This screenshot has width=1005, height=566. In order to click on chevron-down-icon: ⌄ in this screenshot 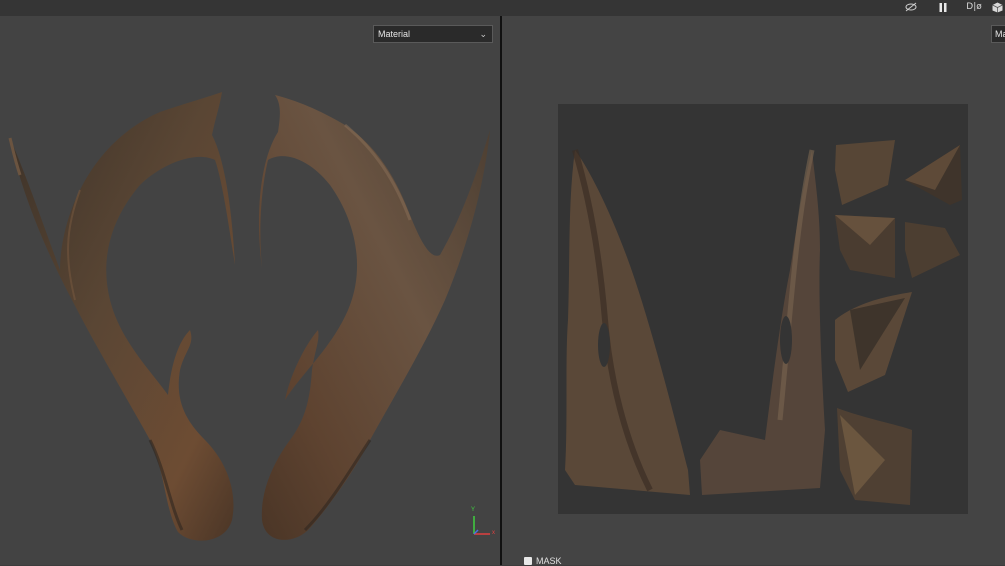, I will do `click(483, 34)`.